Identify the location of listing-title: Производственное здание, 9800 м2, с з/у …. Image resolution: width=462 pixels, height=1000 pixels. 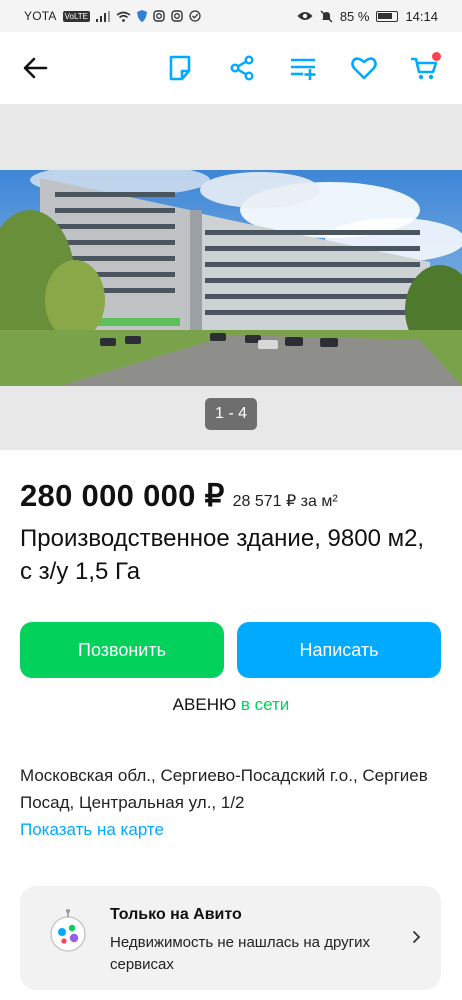
(222, 555).